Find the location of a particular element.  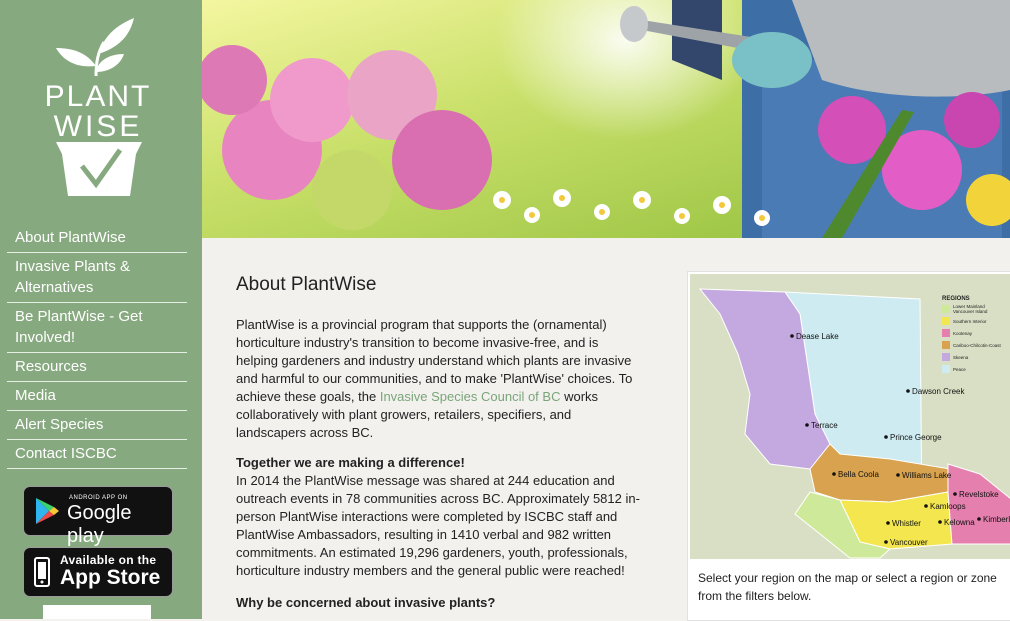

plantwise-logo: PLANT WISE is located at coordinates (98, 108).